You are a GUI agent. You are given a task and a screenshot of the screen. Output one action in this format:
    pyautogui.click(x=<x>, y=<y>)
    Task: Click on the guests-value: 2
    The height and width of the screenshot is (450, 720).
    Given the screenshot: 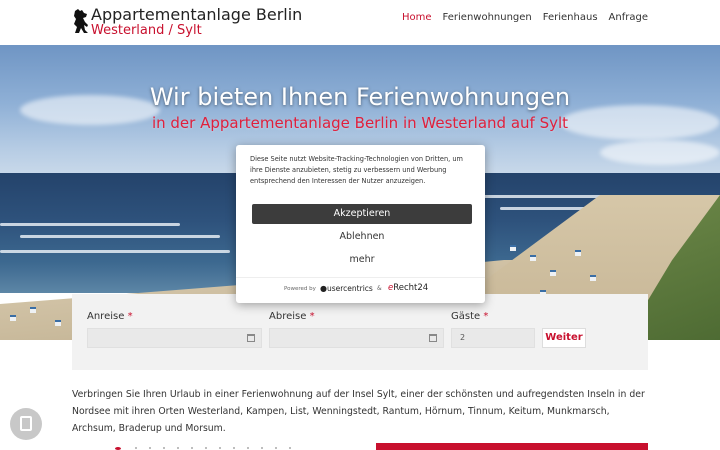 What is the action you would take?
    pyautogui.click(x=463, y=337)
    